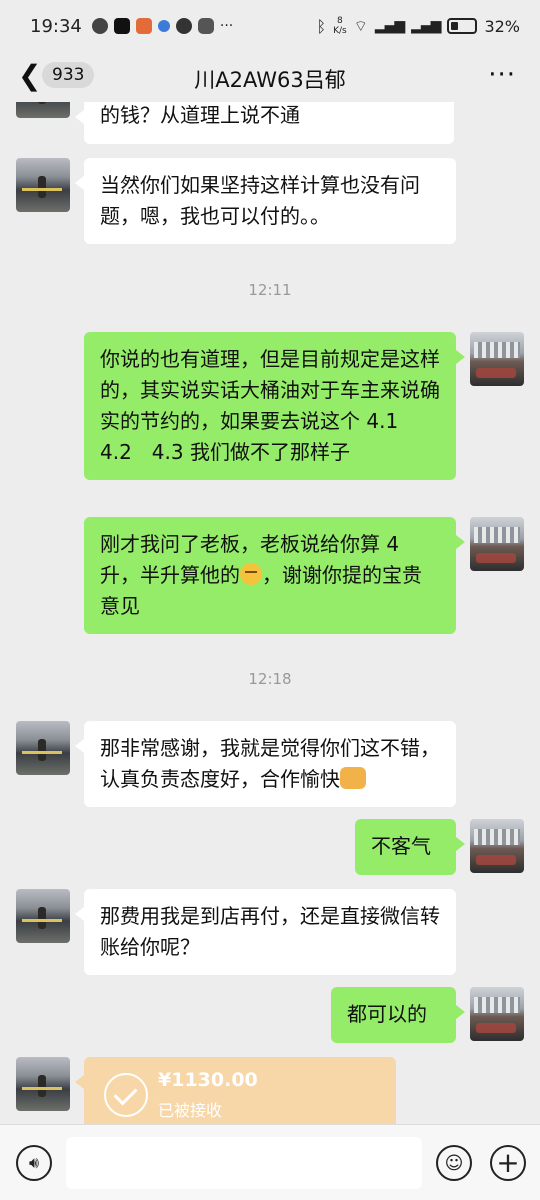  What do you see at coordinates (270, 290) in the screenshot?
I see `message-timestamp: 12:11` at bounding box center [270, 290].